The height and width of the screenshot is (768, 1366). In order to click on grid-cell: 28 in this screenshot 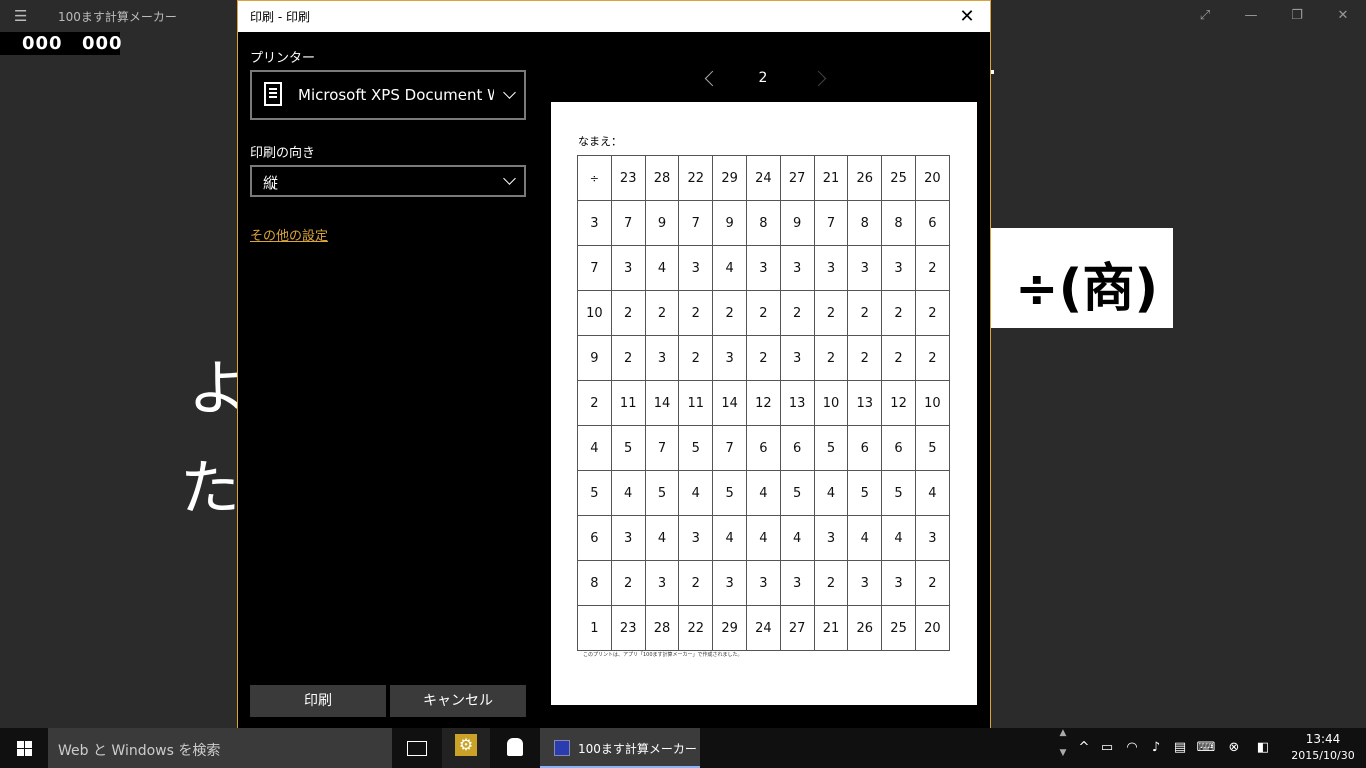, I will do `click(662, 628)`.